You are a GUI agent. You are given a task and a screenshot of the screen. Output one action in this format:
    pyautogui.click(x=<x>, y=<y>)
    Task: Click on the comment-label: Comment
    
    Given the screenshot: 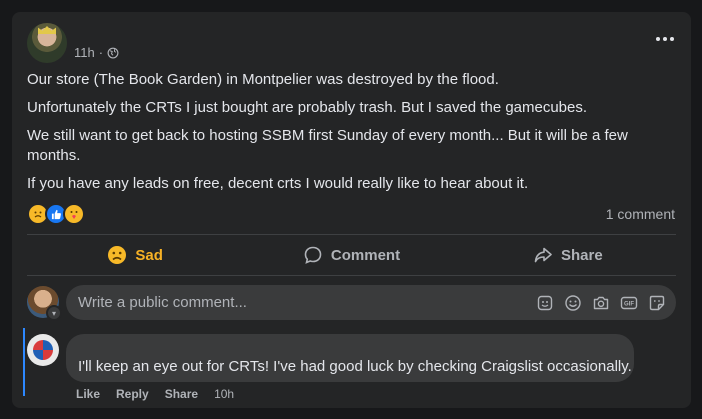 What is the action you would take?
    pyautogui.click(x=365, y=255)
    